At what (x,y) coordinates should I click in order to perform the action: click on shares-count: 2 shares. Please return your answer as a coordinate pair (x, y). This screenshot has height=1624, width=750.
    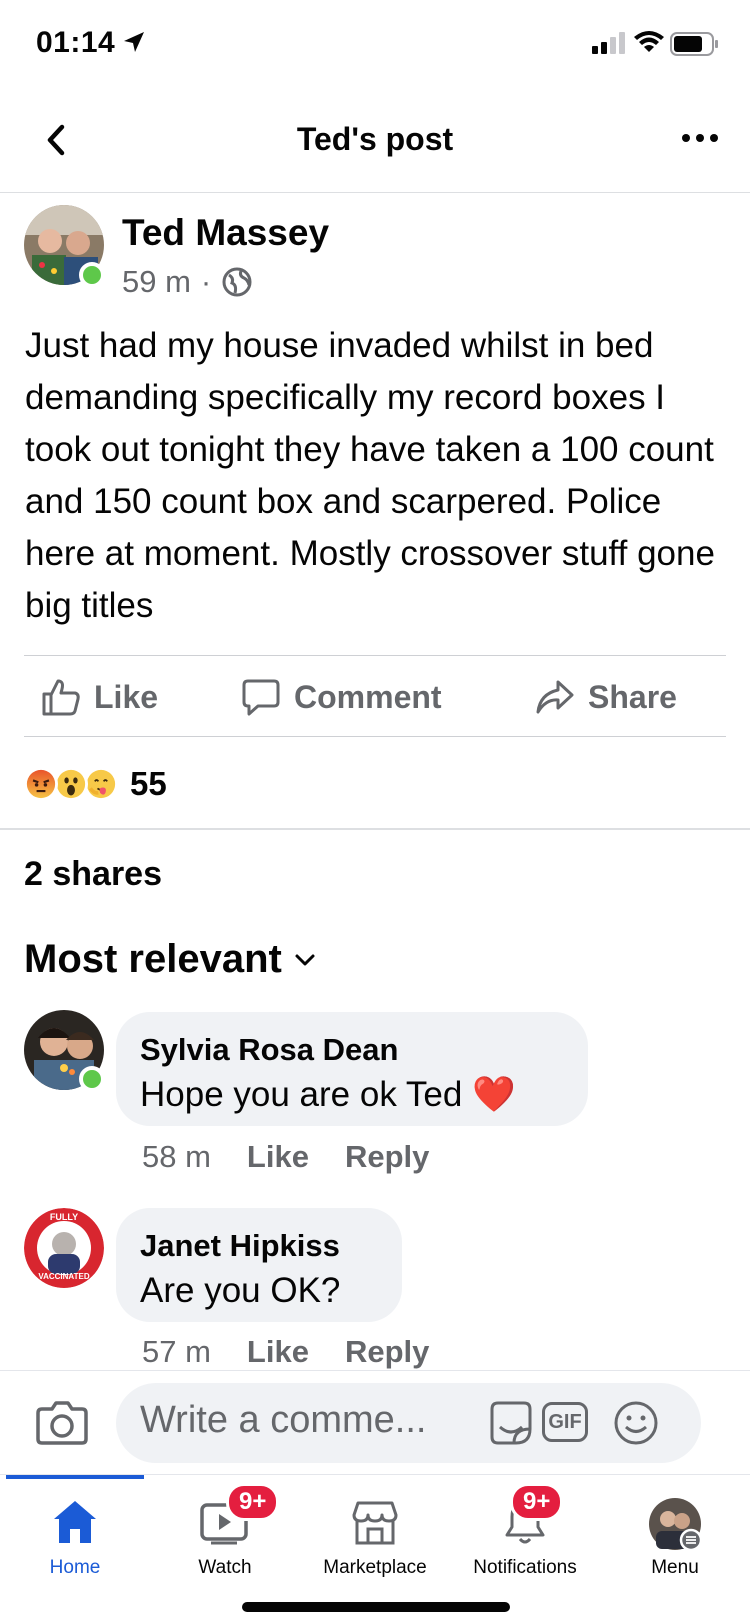
    Looking at the image, I should click on (93, 874).